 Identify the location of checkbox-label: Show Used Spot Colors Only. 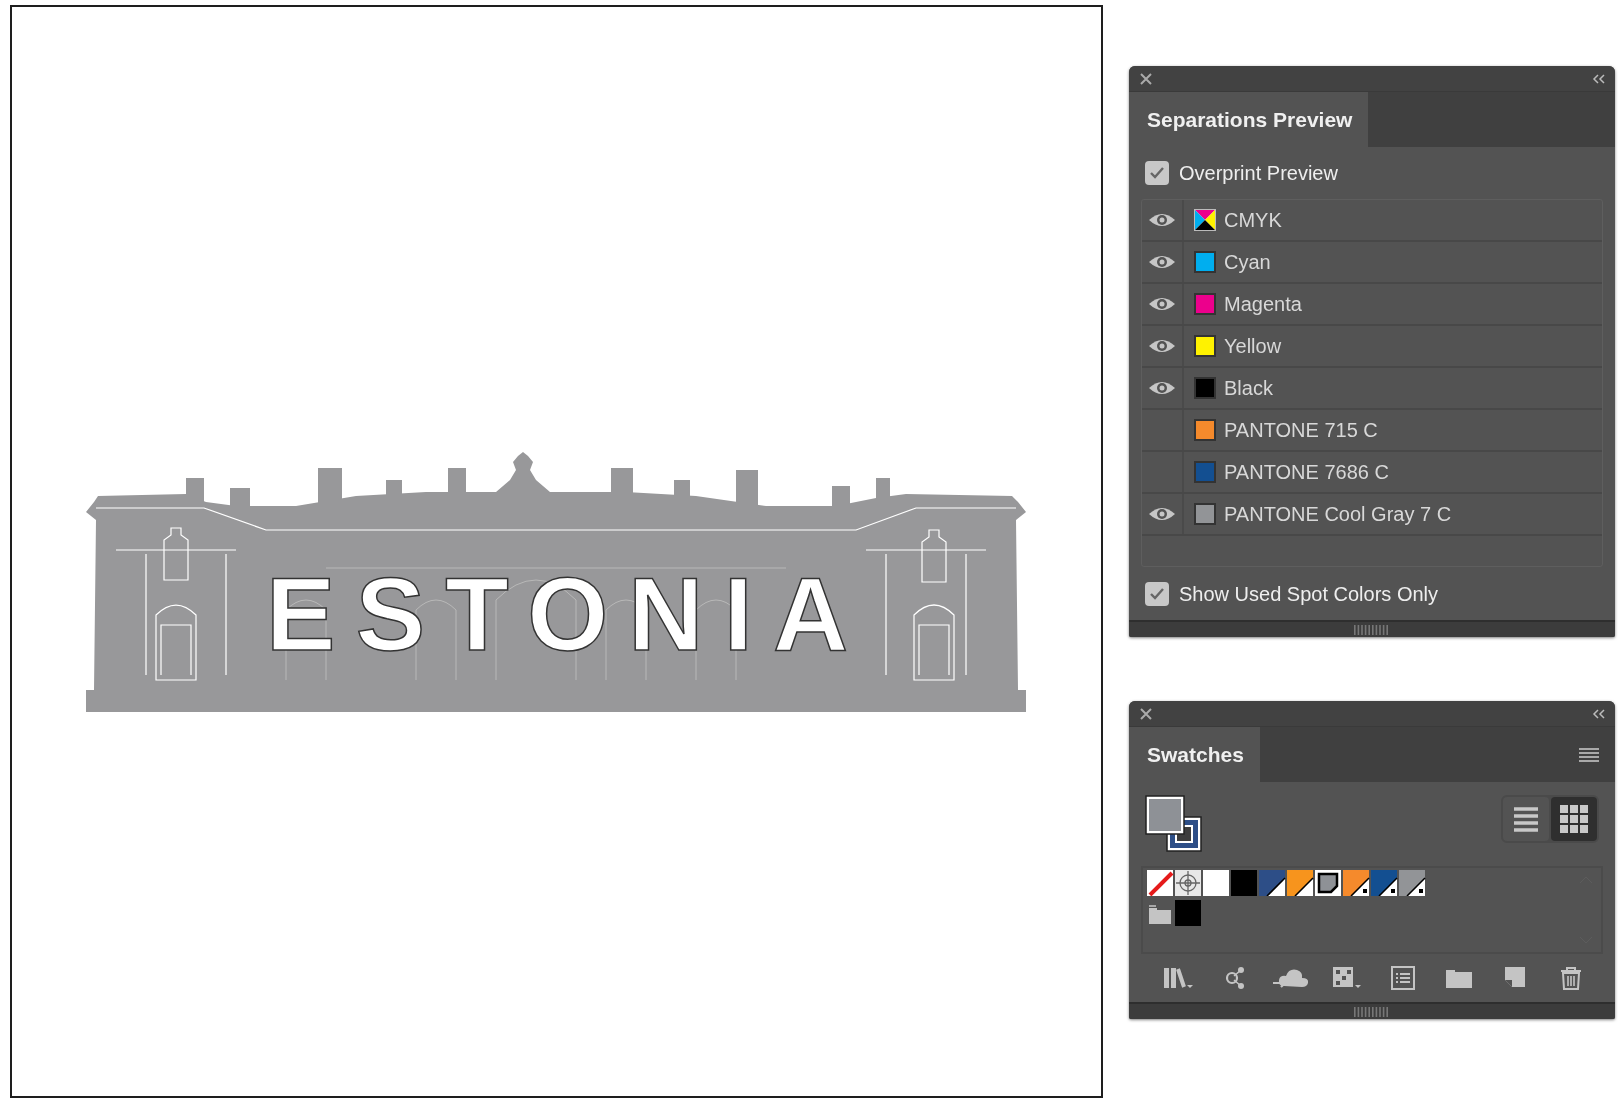
(1308, 594).